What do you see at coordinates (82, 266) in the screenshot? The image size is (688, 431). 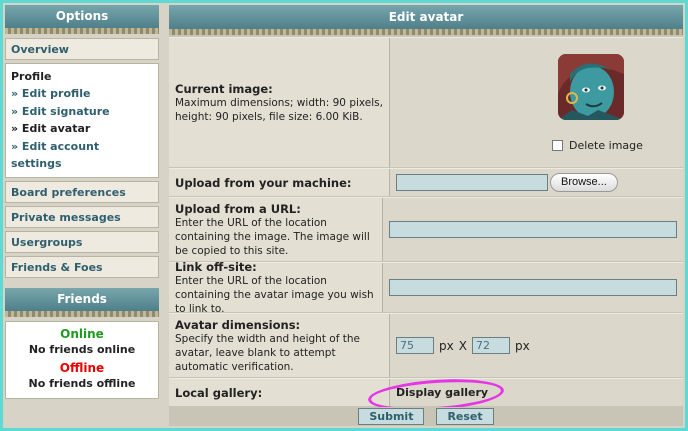 I see `nav-friends-foes: Friends & Foes` at bounding box center [82, 266].